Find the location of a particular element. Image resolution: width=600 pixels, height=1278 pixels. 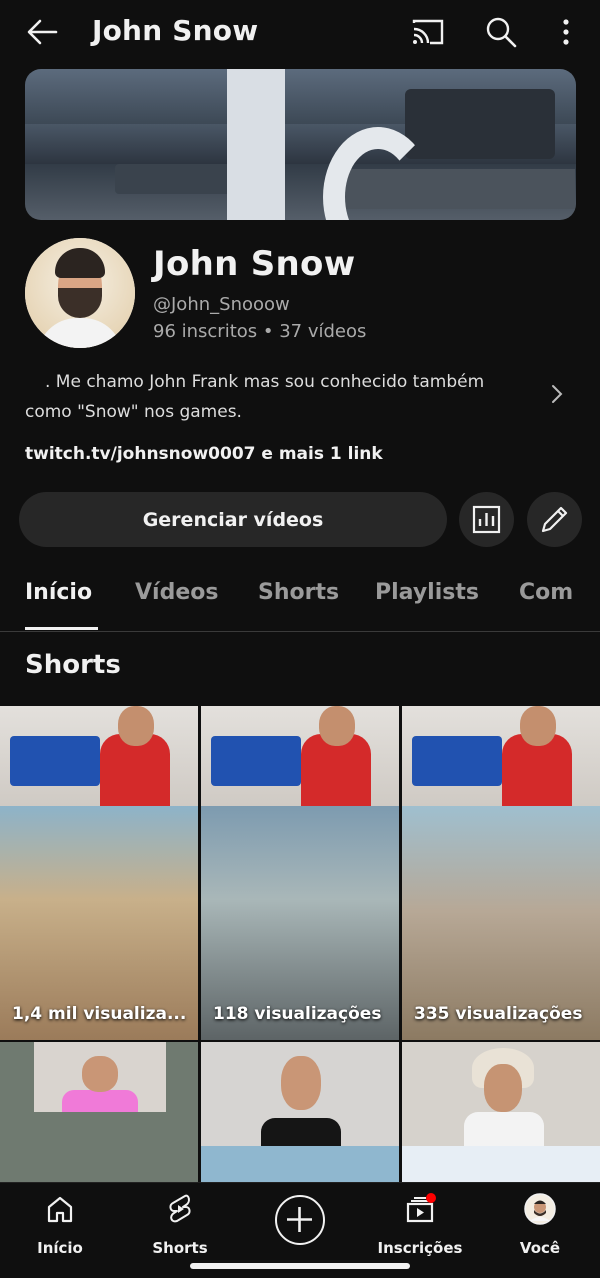

active-tab-indicator is located at coordinates (61, 628).